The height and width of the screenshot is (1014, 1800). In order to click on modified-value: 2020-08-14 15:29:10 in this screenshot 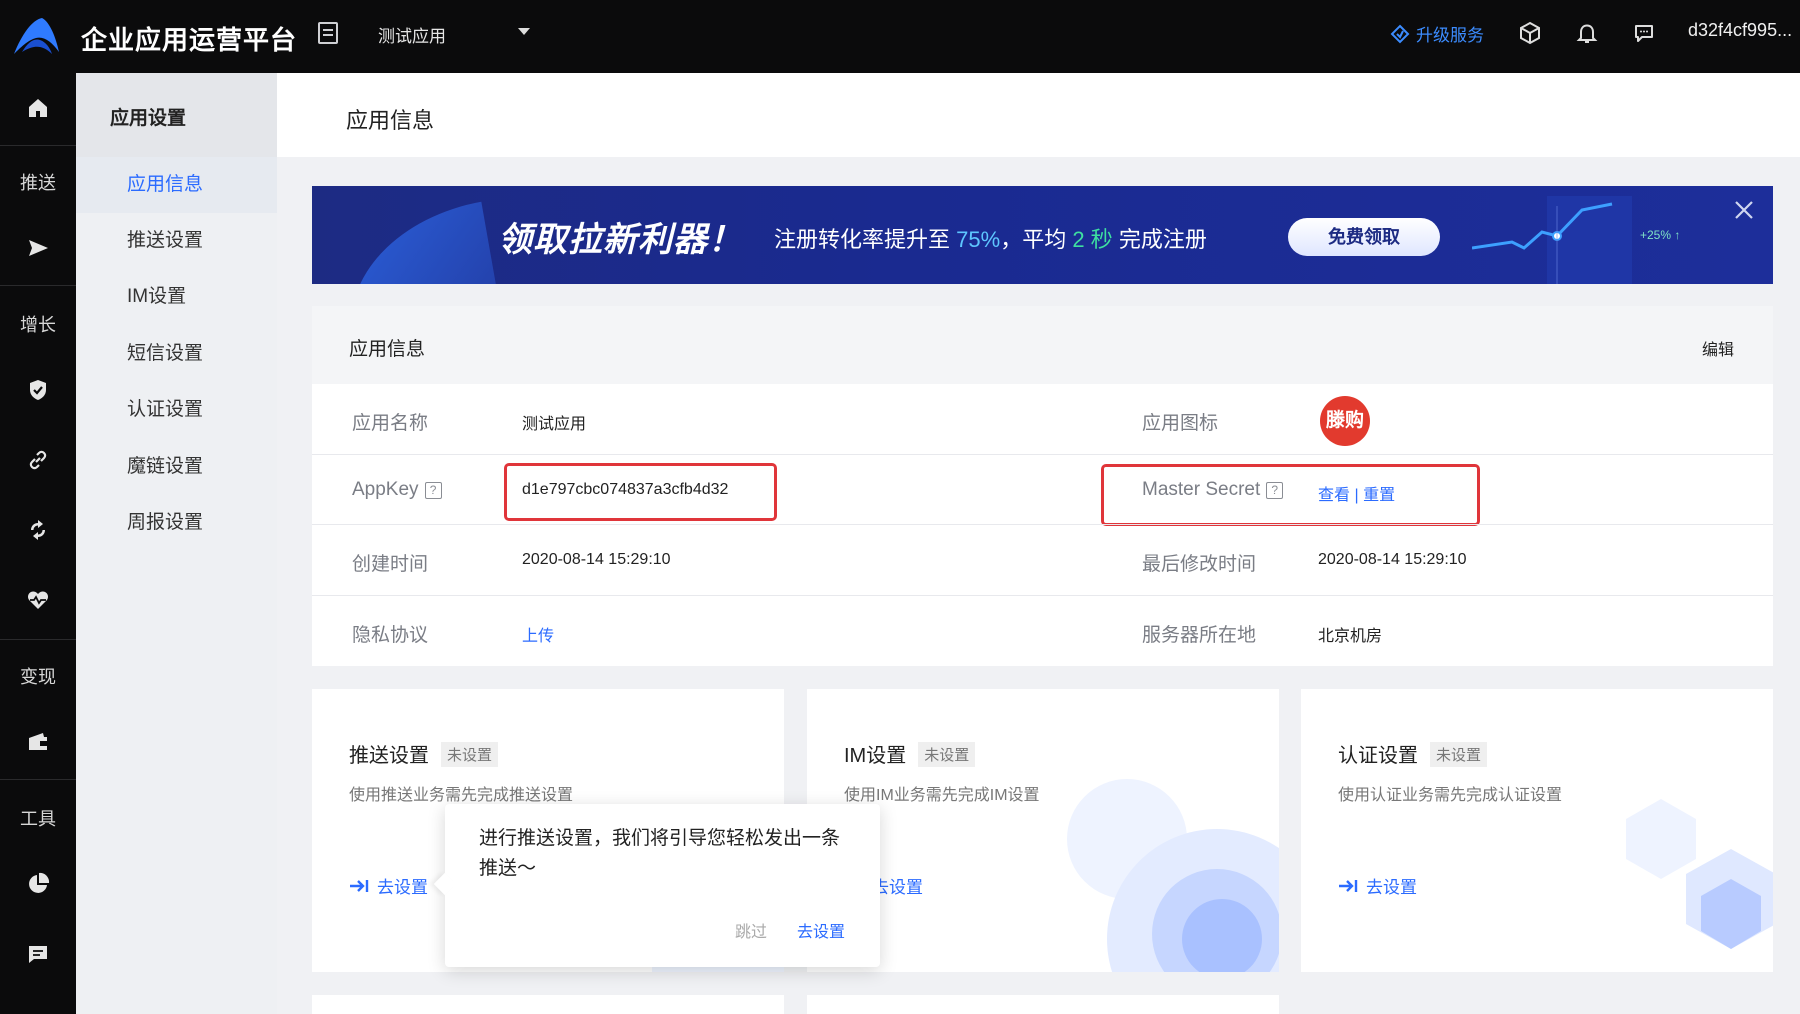, I will do `click(1392, 559)`.